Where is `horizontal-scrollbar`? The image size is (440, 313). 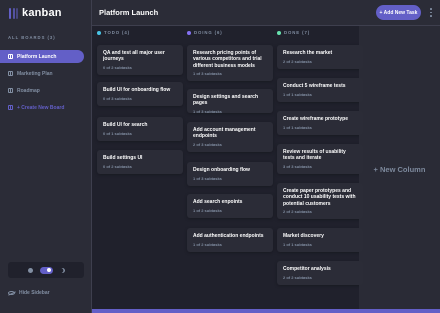 horizontal-scrollbar is located at coordinates (266, 311).